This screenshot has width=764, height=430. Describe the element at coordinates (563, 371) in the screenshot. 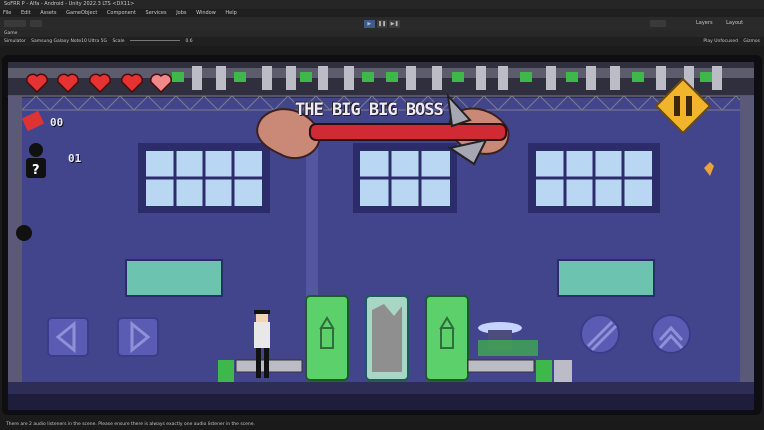

I see `barrel-right` at that location.